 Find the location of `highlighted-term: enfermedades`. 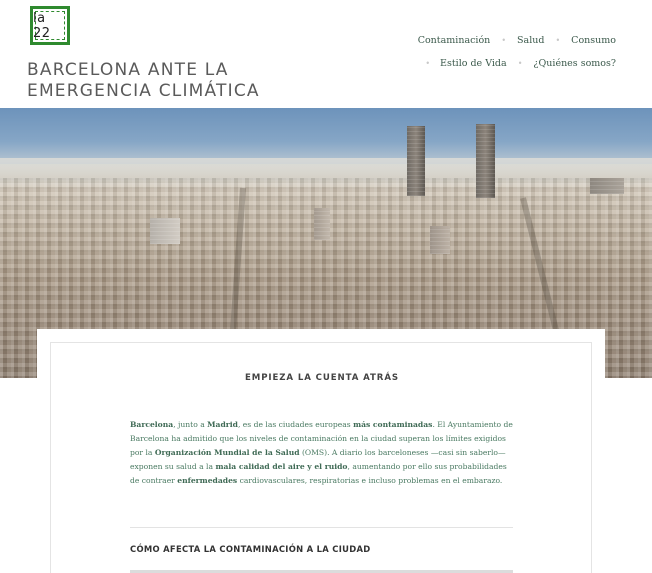

highlighted-term: enfermedades is located at coordinates (207, 480).